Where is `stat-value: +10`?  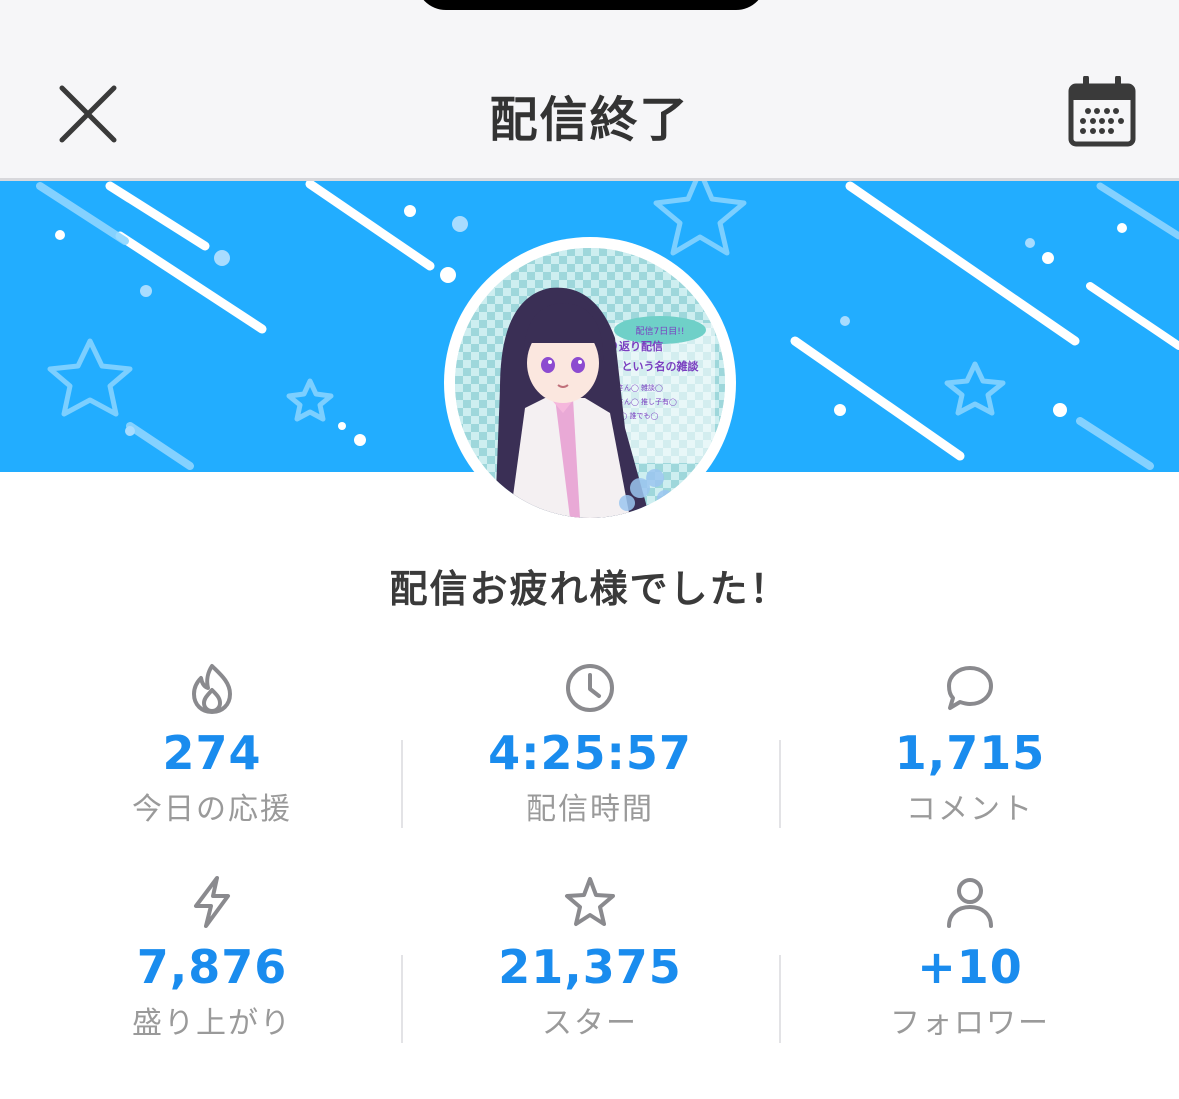 stat-value: +10 is located at coordinates (970, 967).